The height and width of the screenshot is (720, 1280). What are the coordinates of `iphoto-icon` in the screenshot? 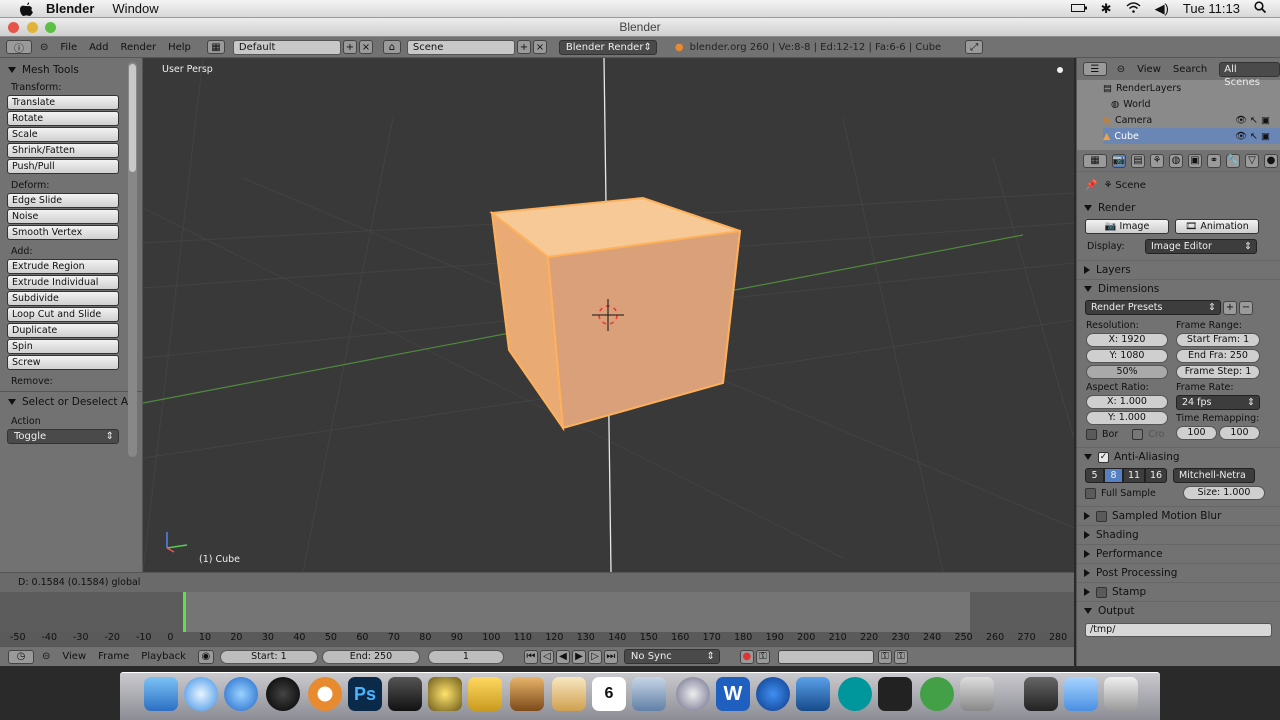 It's located at (485, 694).